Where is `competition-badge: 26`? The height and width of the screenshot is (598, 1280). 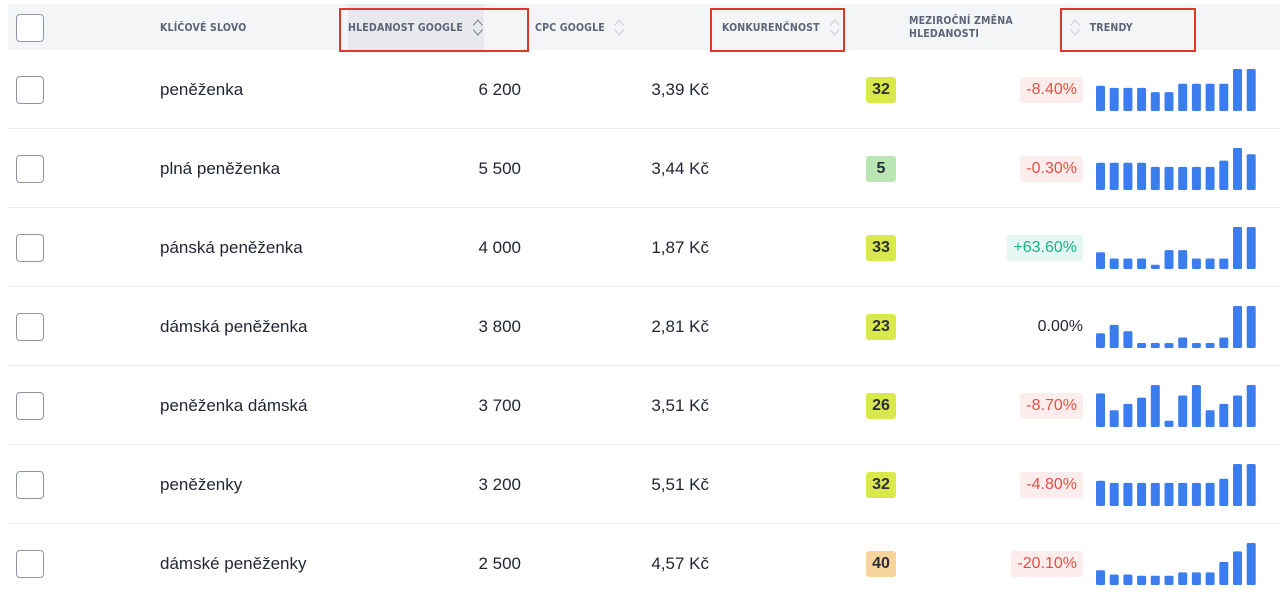 competition-badge: 26 is located at coordinates (881, 405).